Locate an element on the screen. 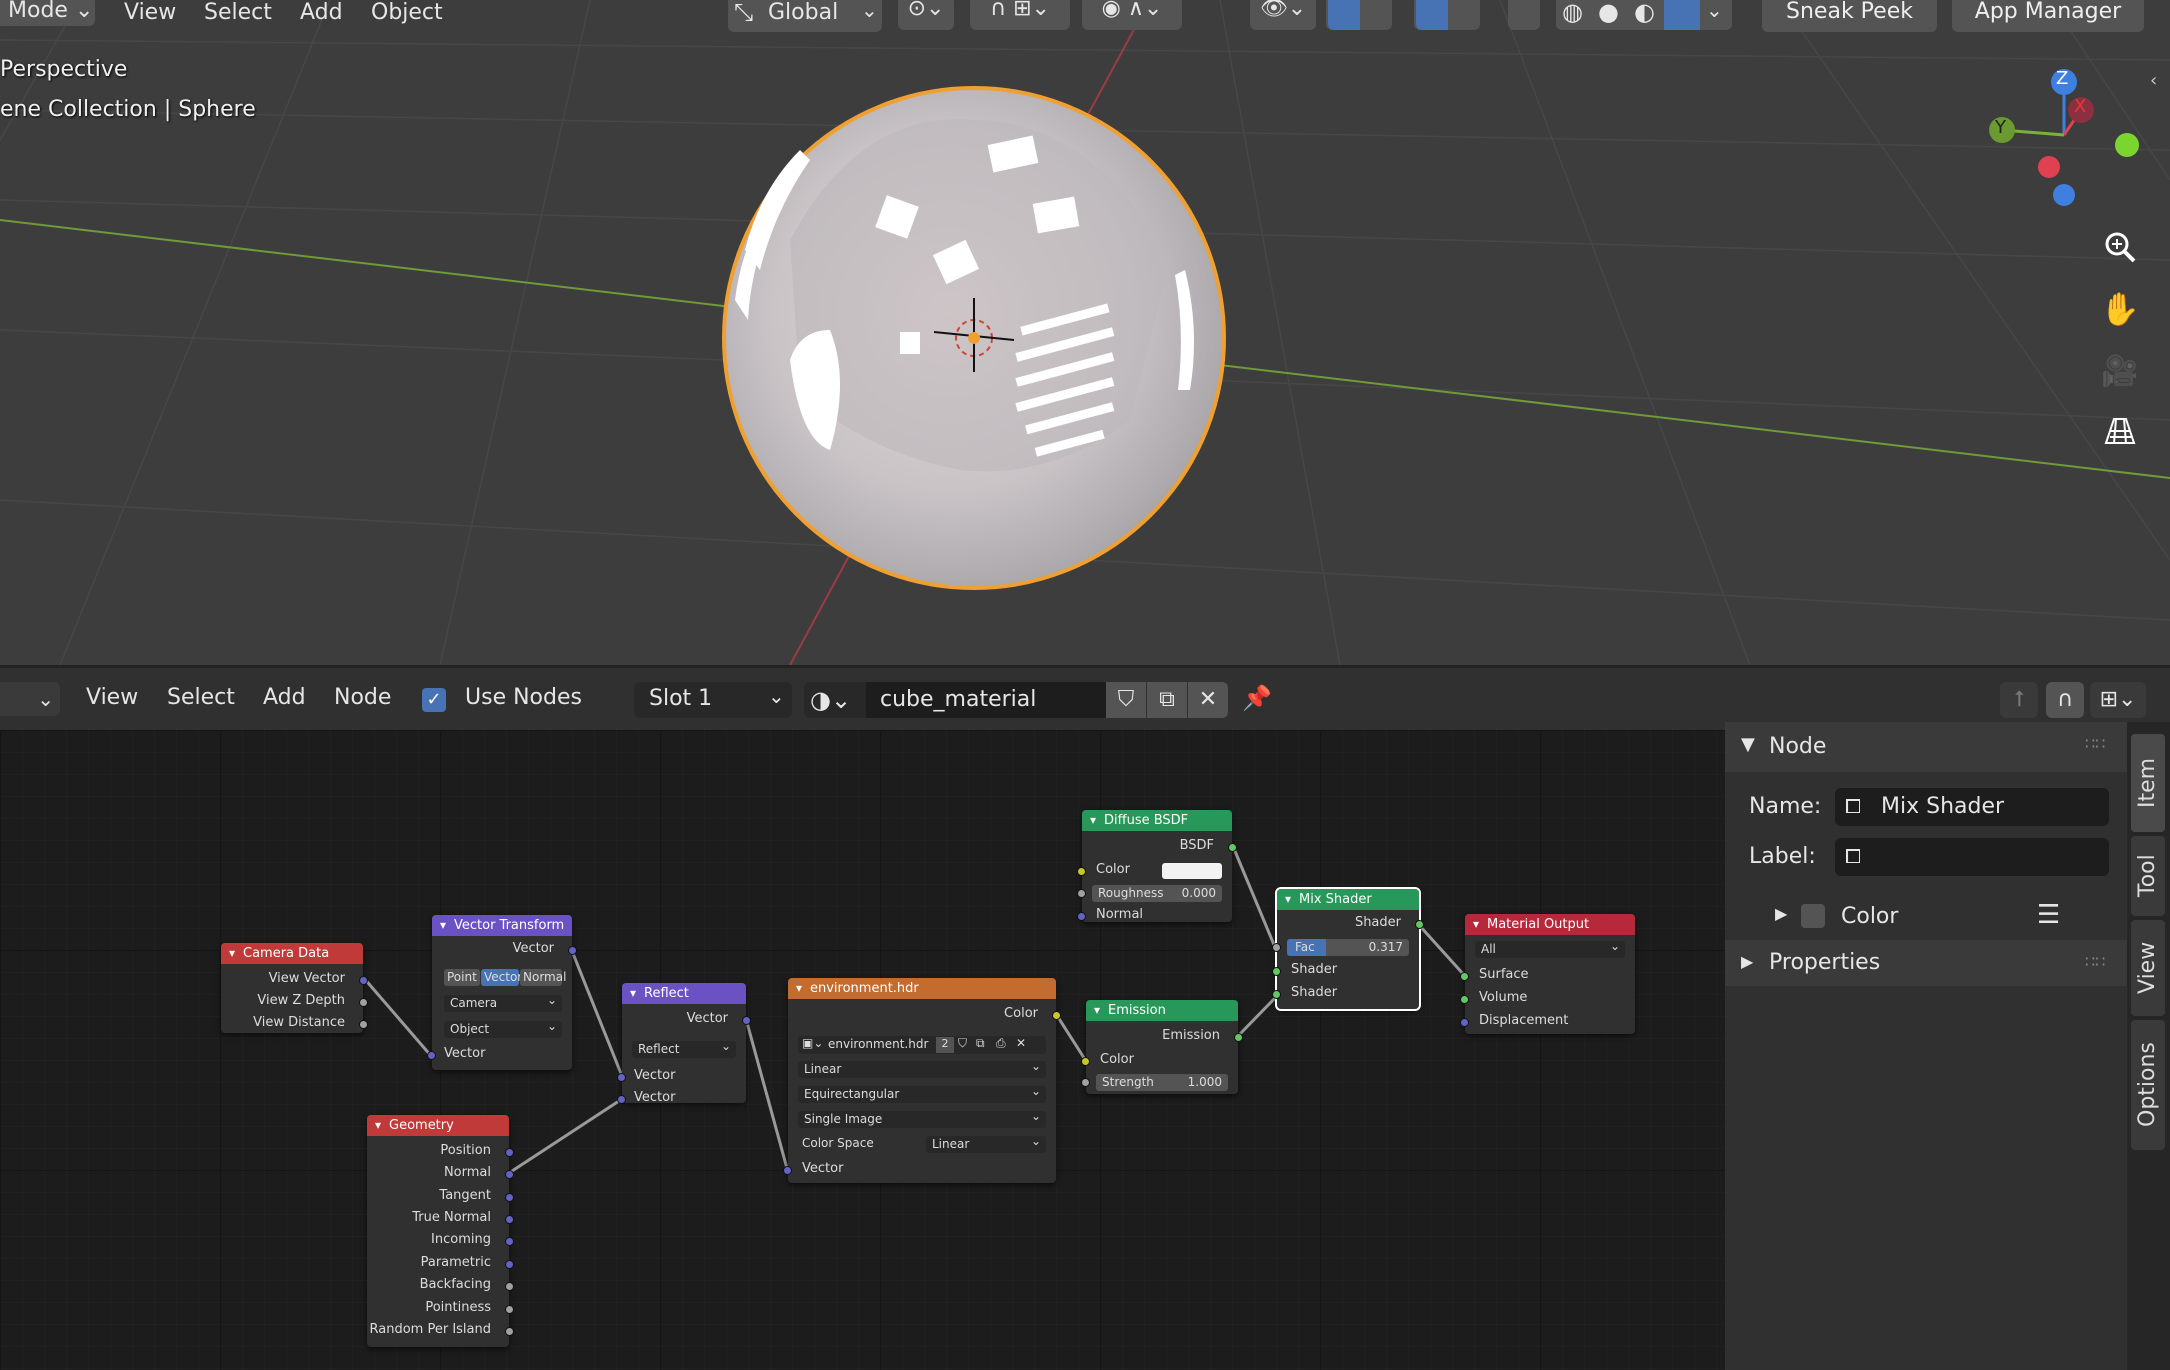 This screenshot has height=1370, width=2170. pivot-point-button: ⊙⌄ is located at coordinates (926, 15).